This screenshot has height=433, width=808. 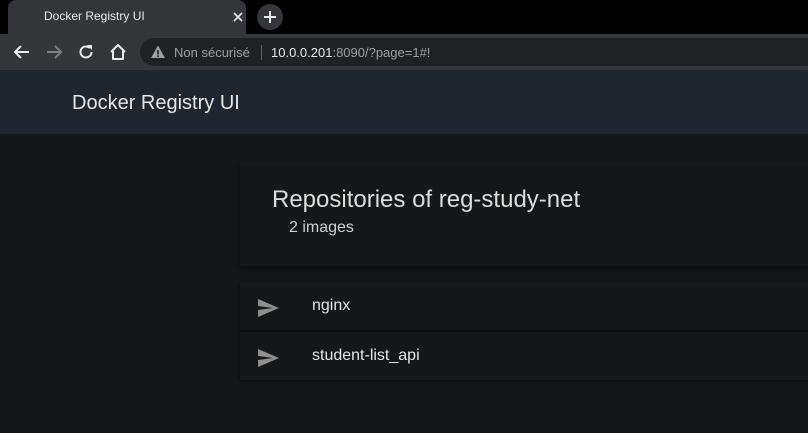 What do you see at coordinates (366, 355) in the screenshot?
I see `repository-name: student-list_api` at bounding box center [366, 355].